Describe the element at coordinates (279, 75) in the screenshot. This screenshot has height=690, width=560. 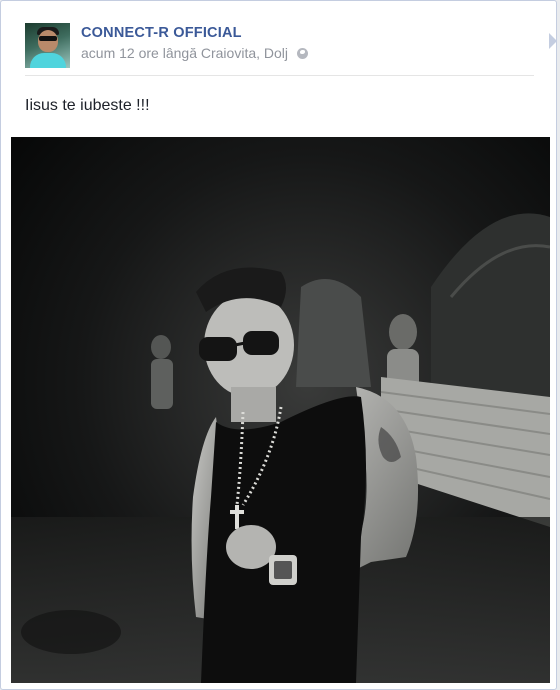
I see `header-divider` at that location.